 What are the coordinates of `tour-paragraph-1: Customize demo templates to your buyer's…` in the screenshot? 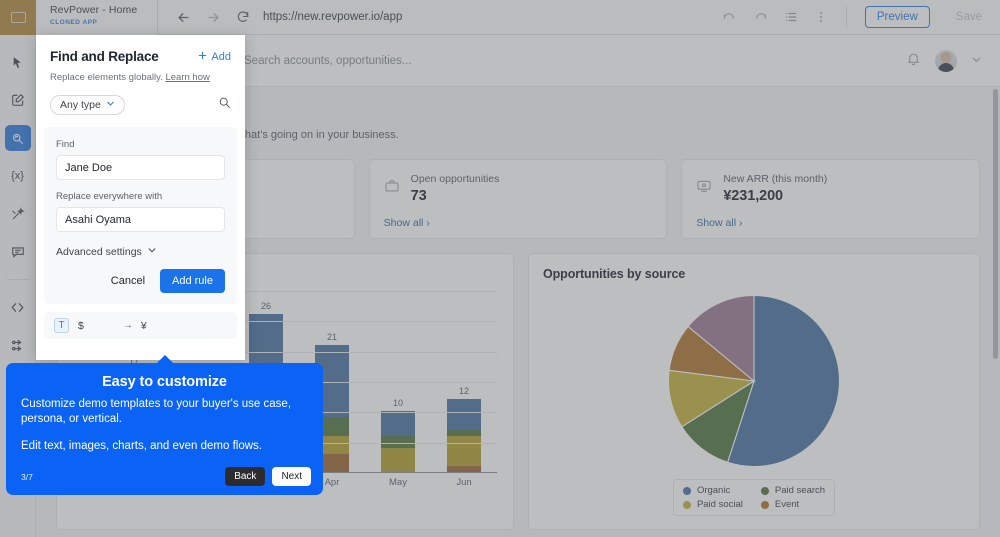 It's located at (156, 411).